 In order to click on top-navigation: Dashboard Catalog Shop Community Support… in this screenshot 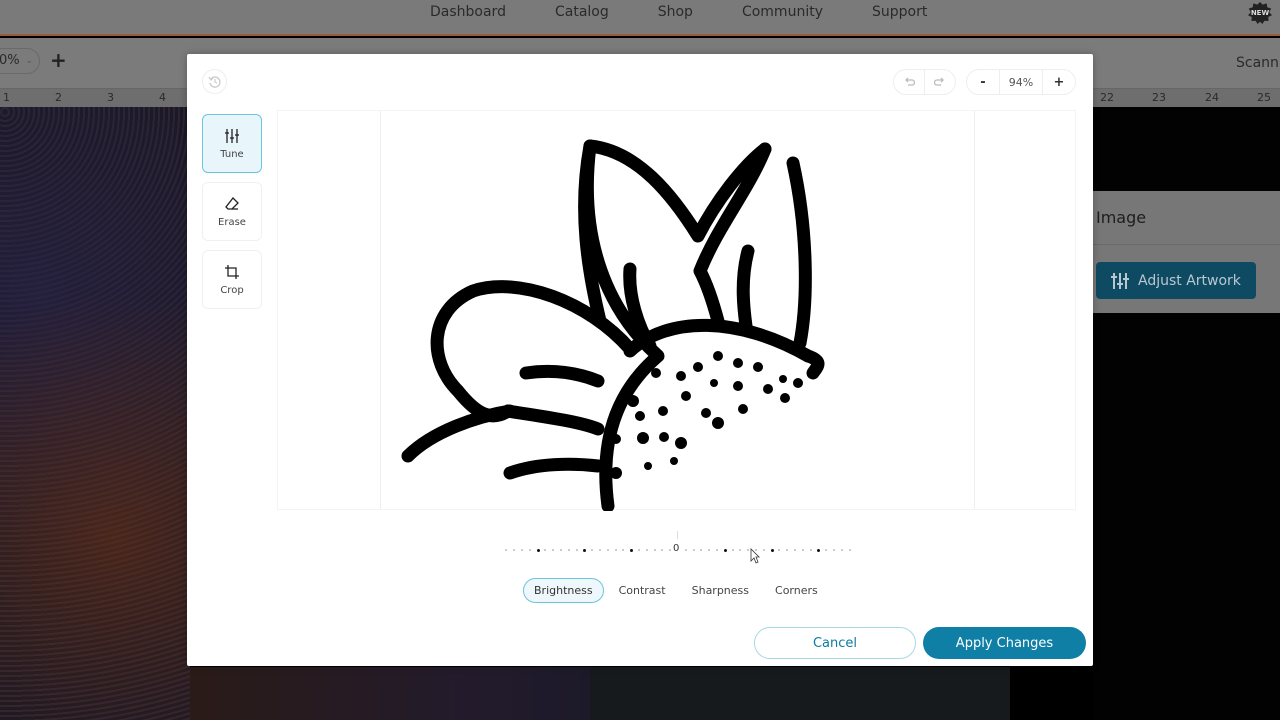, I will do `click(640, 18)`.